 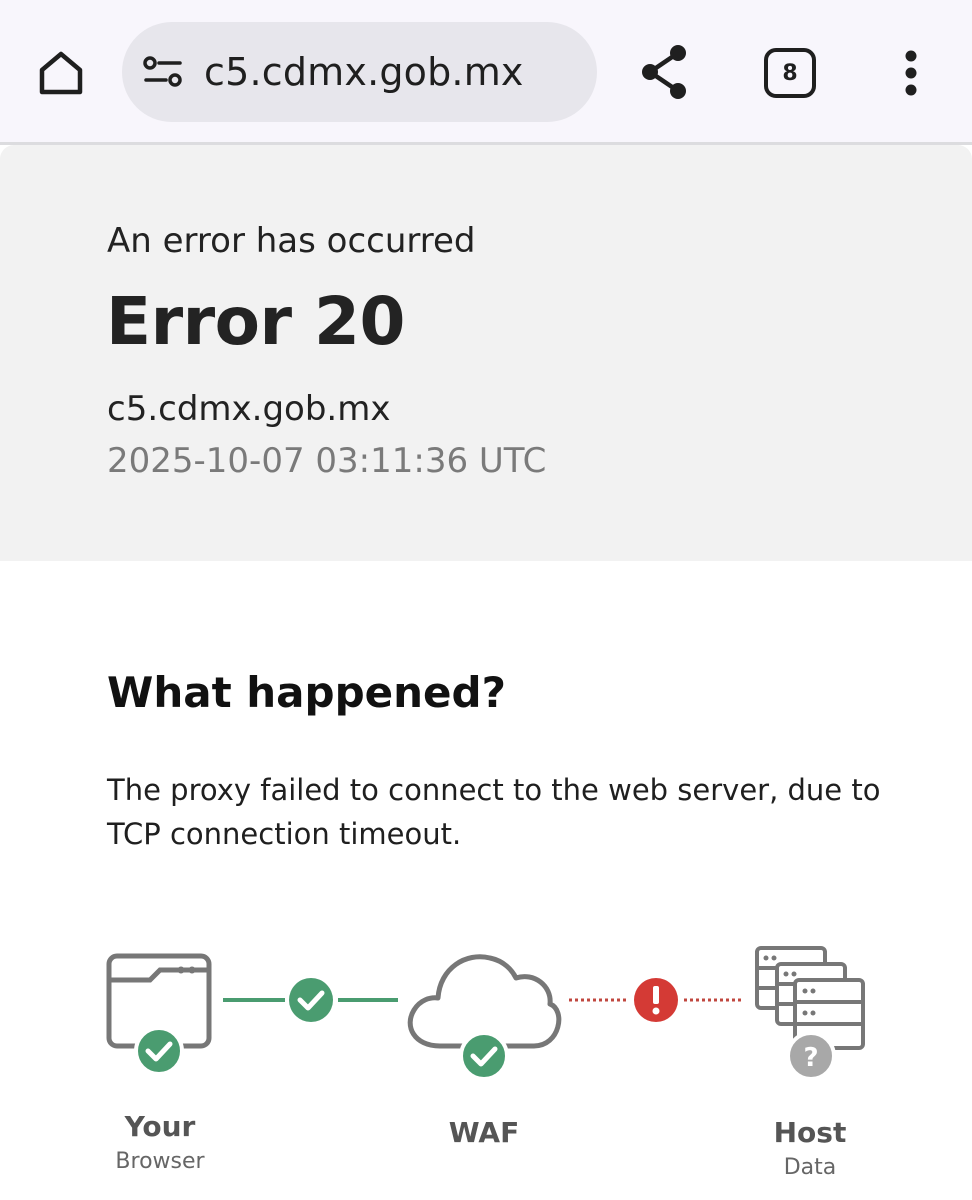 What do you see at coordinates (291, 241) in the screenshot?
I see `error-subtitle: An error has occurred` at bounding box center [291, 241].